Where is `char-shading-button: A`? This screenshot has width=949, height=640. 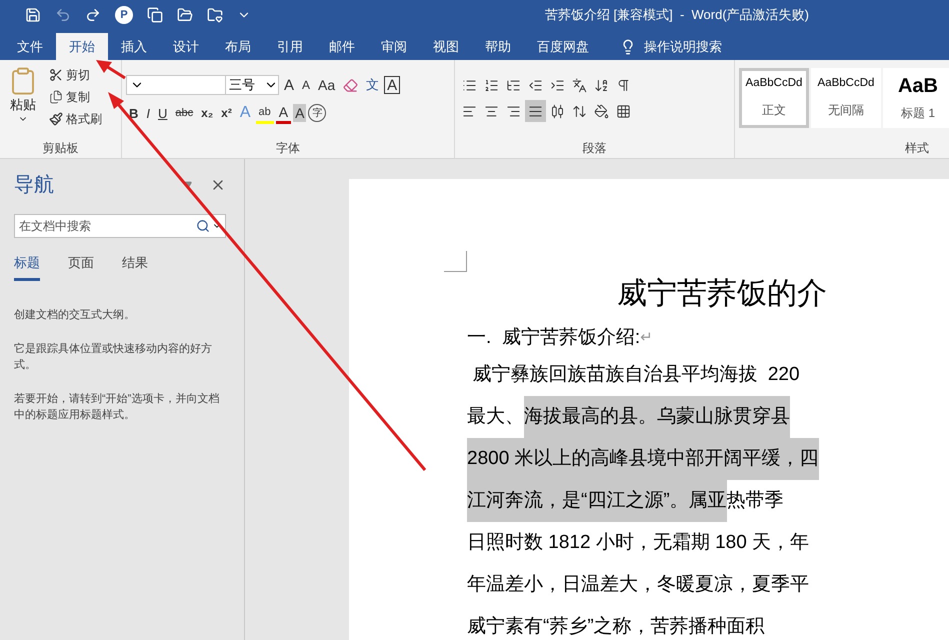 char-shading-button: A is located at coordinates (299, 113).